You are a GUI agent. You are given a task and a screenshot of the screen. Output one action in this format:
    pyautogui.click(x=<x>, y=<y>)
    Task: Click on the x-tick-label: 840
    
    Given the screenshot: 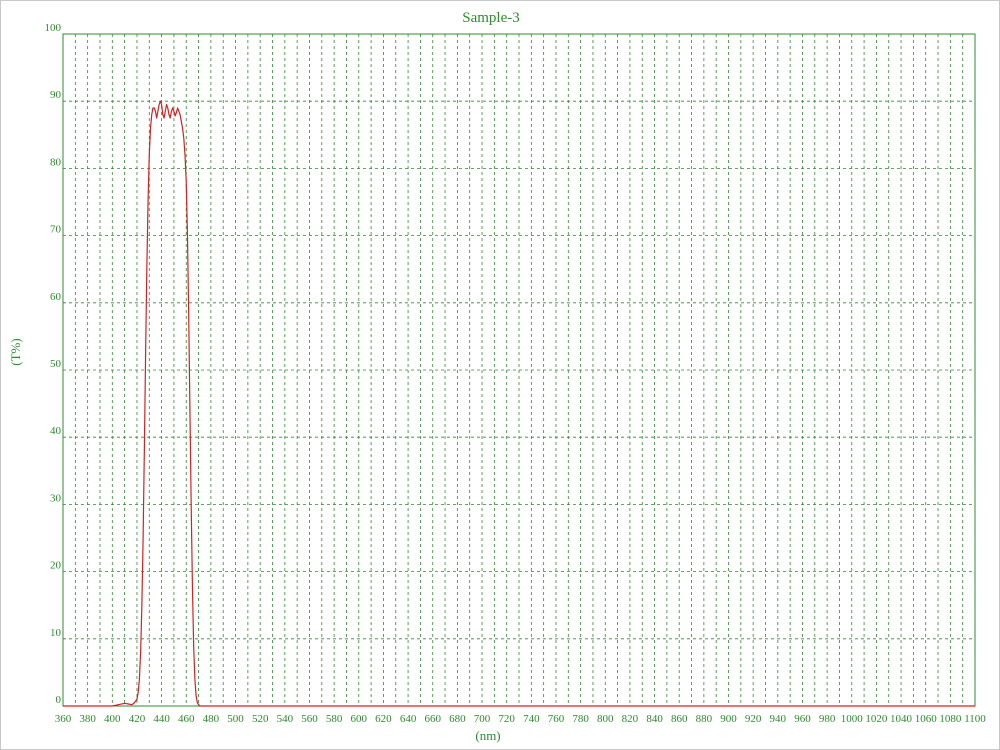 What is the action you would take?
    pyautogui.click(x=654, y=719)
    